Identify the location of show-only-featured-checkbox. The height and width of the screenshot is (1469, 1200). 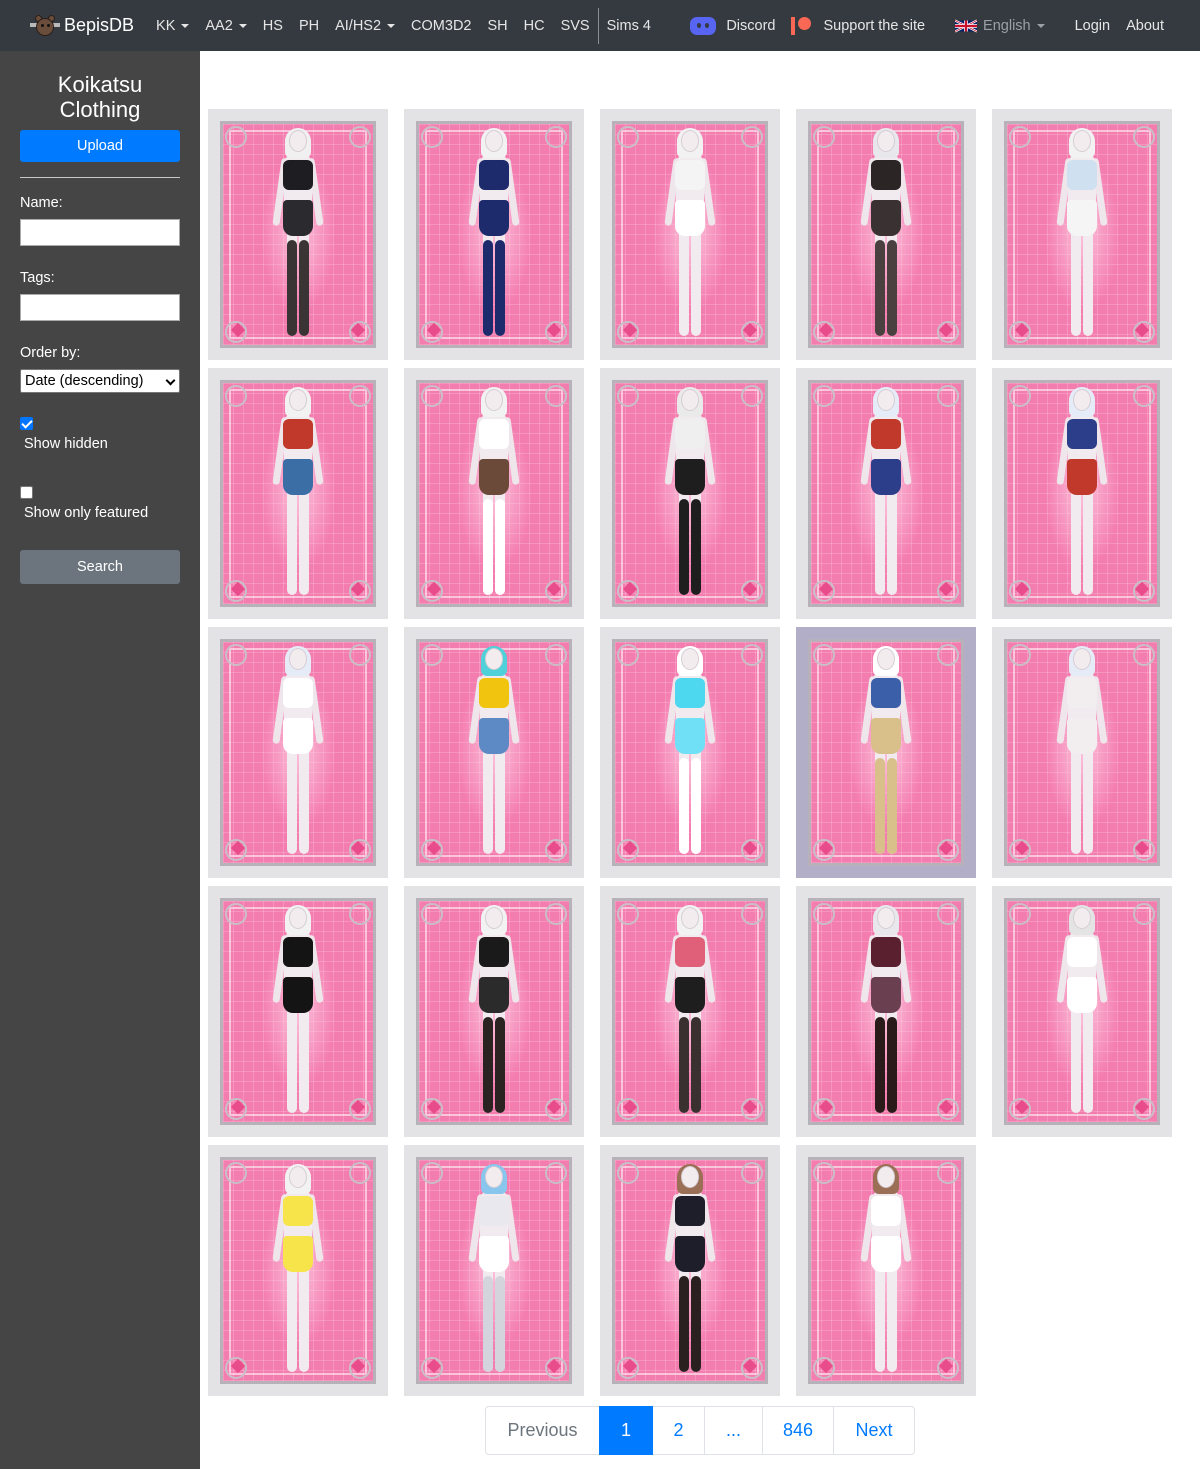
(26, 492).